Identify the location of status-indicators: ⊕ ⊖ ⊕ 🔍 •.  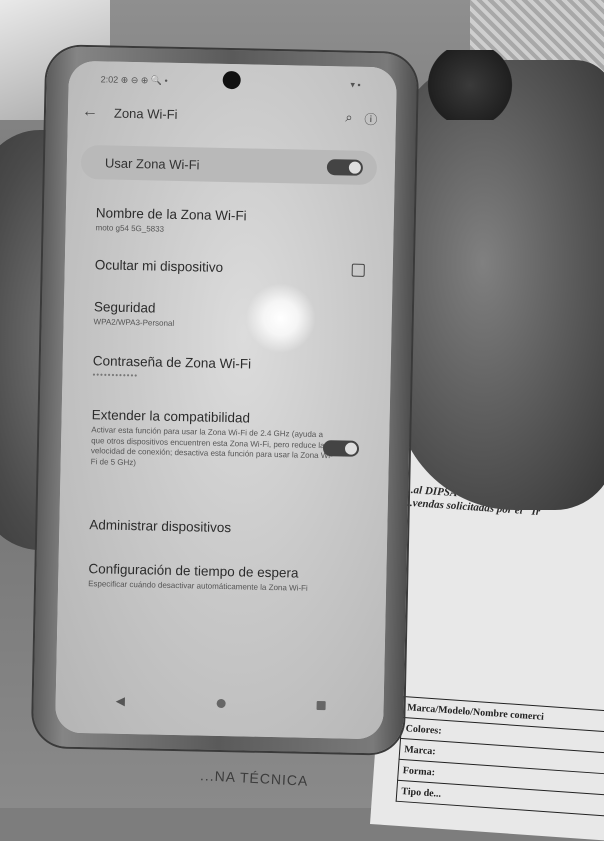
(144, 80).